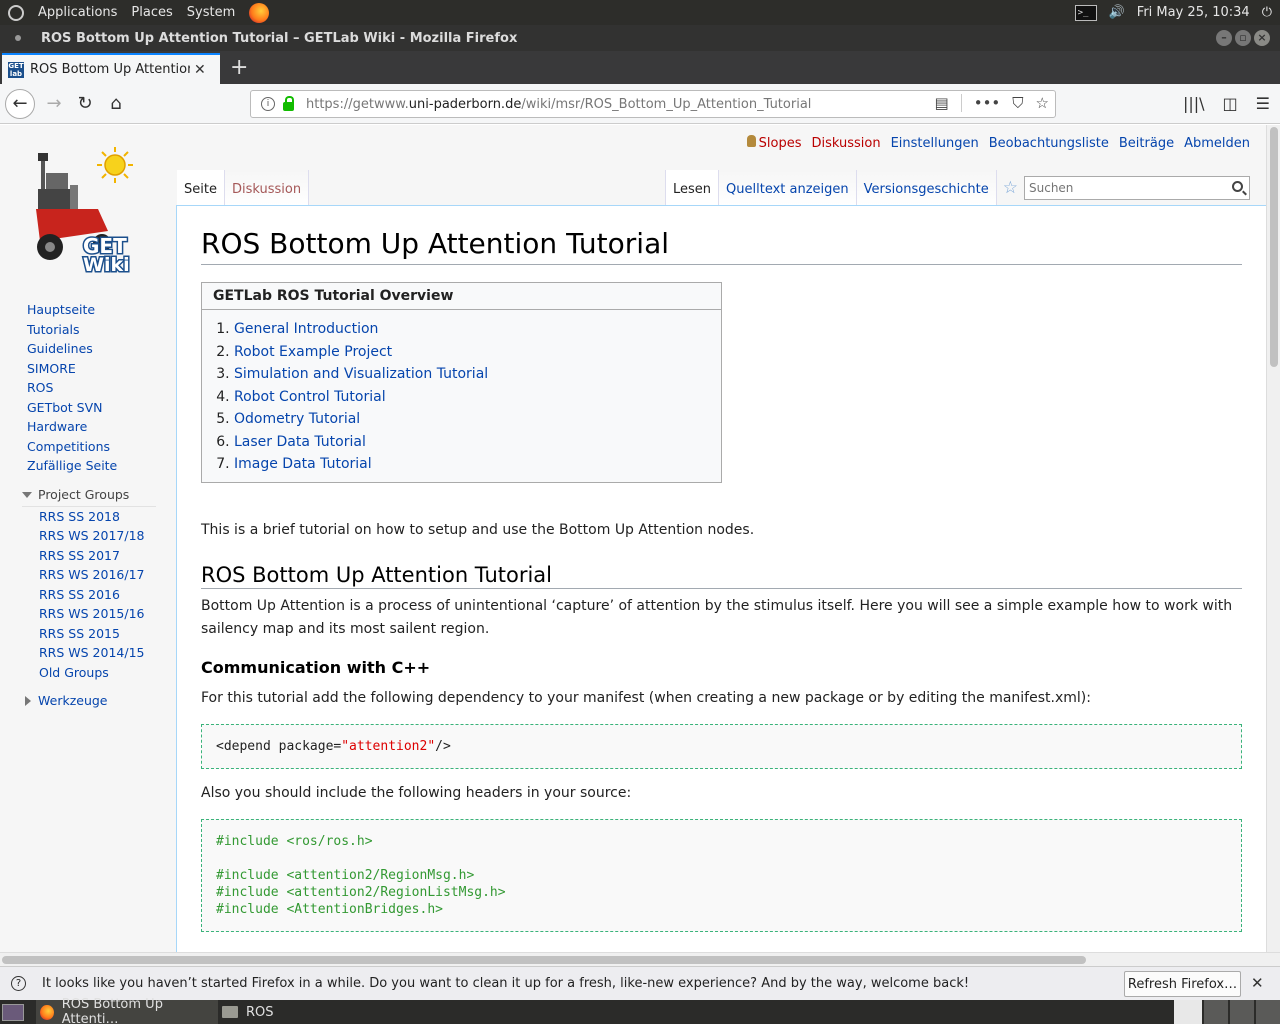 The image size is (1280, 1024). What do you see at coordinates (1122, 188) in the screenshot?
I see `search-input` at bounding box center [1122, 188].